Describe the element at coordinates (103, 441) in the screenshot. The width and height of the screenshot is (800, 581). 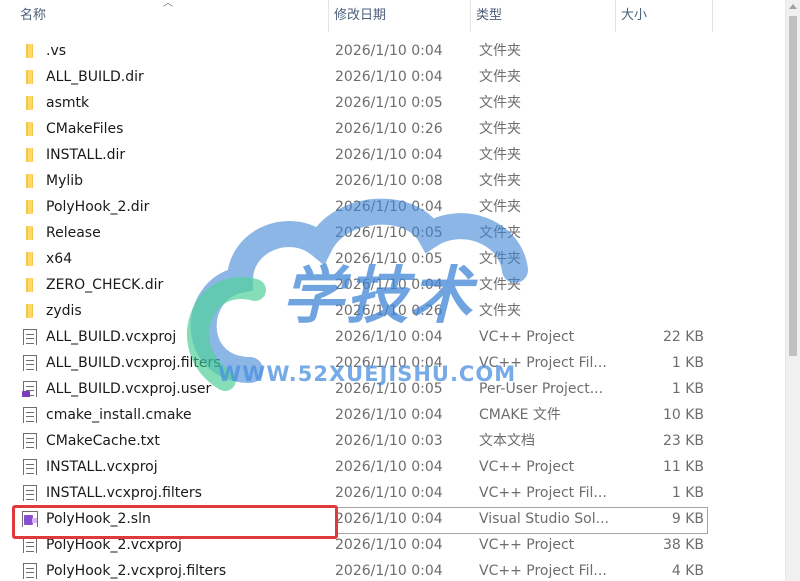
I see `file-name: CMakeCache.txt` at that location.